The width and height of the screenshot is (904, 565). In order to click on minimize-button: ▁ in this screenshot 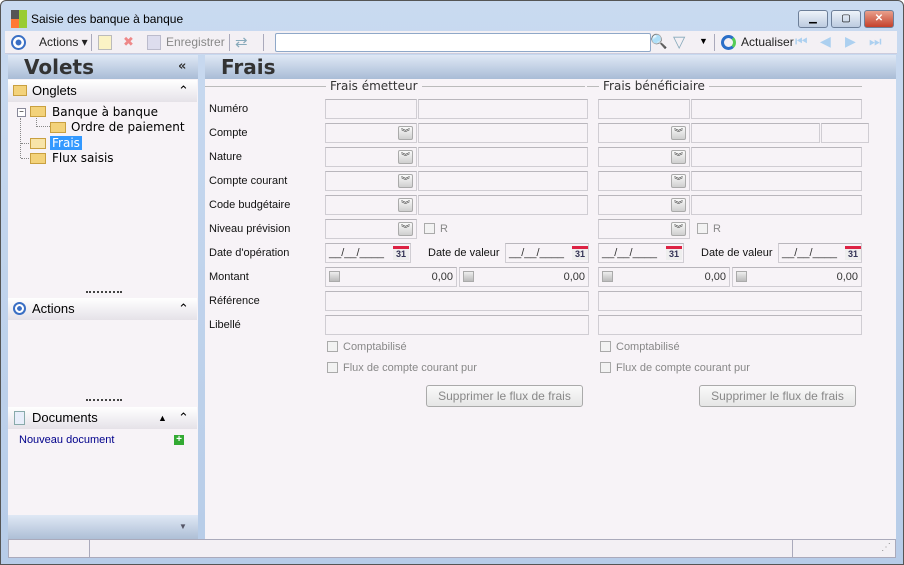, I will do `click(813, 19)`.